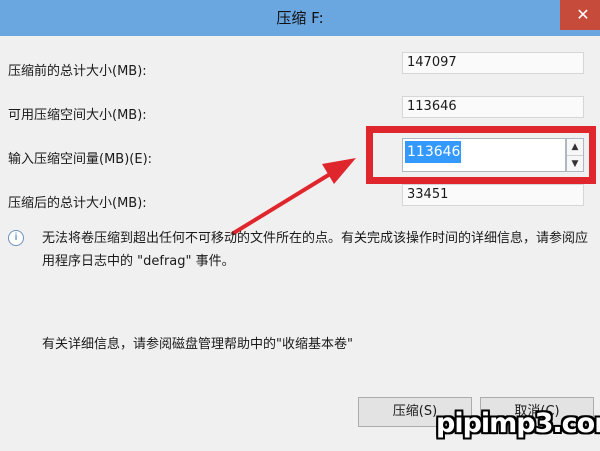 The width and height of the screenshot is (600, 451). I want to click on arrow-shaft, so click(283, 202).